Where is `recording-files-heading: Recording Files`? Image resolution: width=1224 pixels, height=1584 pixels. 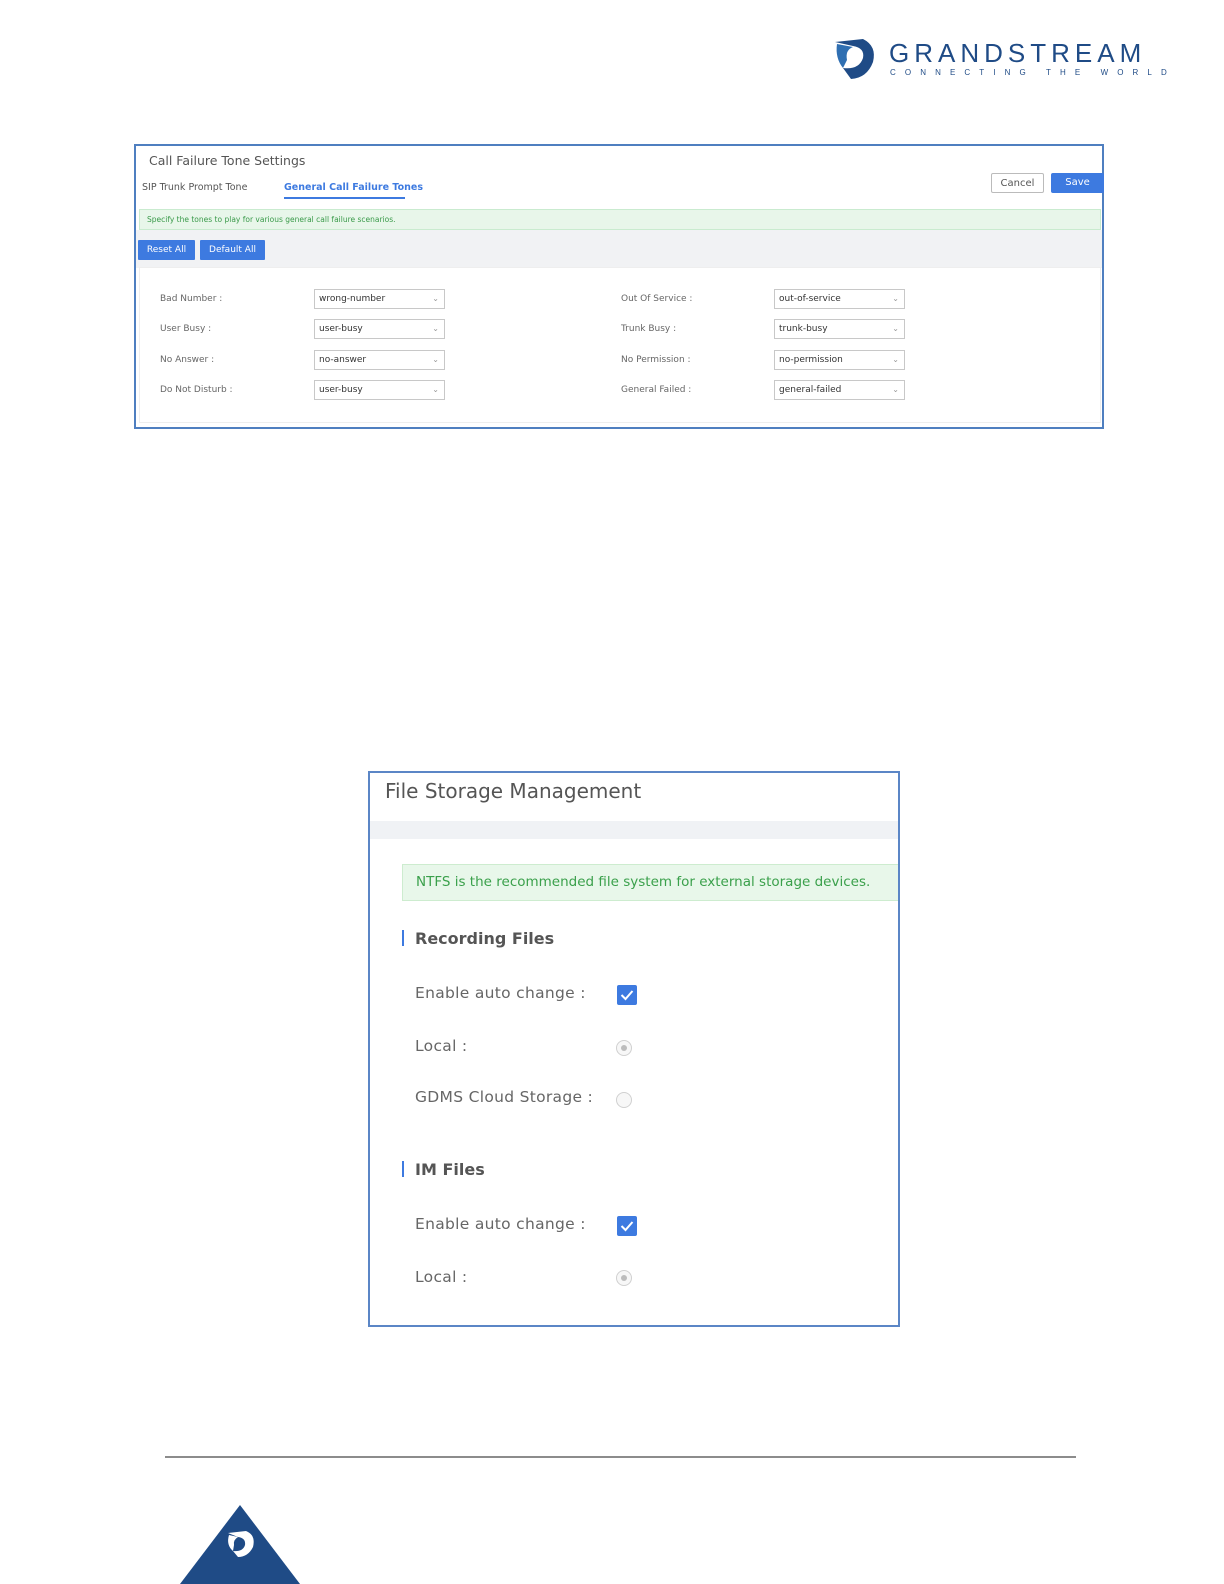
recording-files-heading: Recording Files is located at coordinates (478, 938).